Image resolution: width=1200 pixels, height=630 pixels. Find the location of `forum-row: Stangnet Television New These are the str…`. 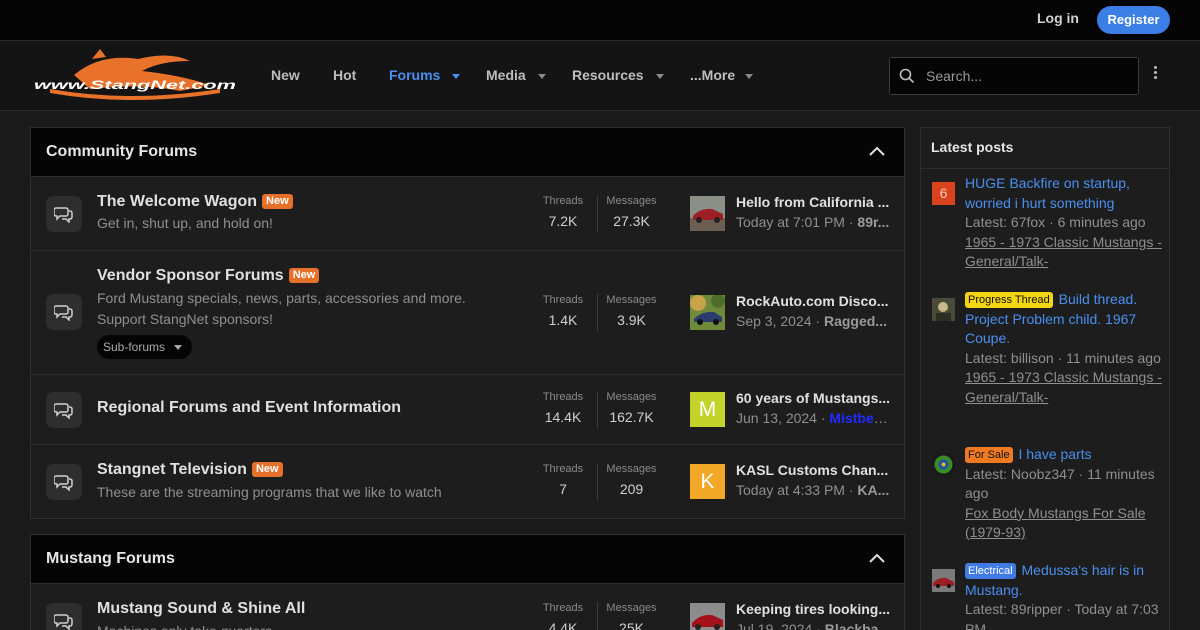

forum-row: Stangnet Television New These are the str… is located at coordinates (467, 481).